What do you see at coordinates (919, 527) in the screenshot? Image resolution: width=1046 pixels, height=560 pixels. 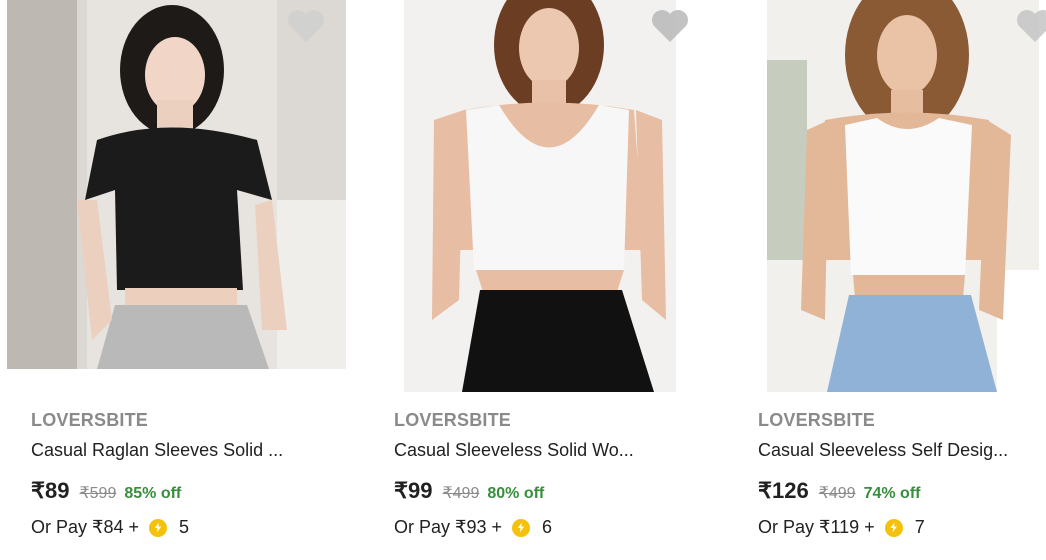 I see `coin-count: 7` at bounding box center [919, 527].